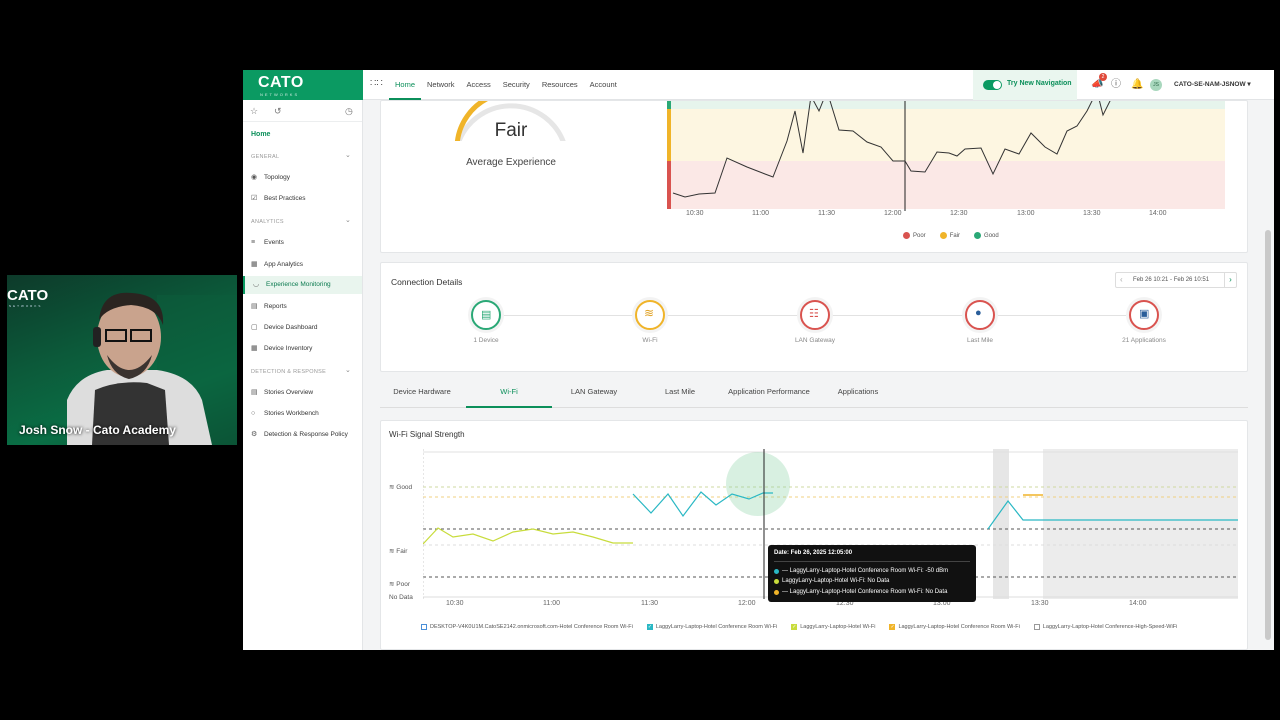 The width and height of the screenshot is (1280, 720). I want to click on tab-applications: Applications, so click(858, 392).